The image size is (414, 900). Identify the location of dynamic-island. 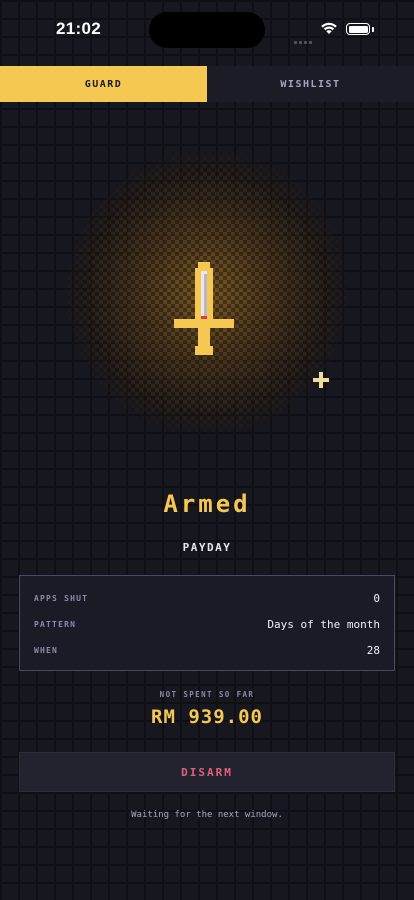
(207, 30).